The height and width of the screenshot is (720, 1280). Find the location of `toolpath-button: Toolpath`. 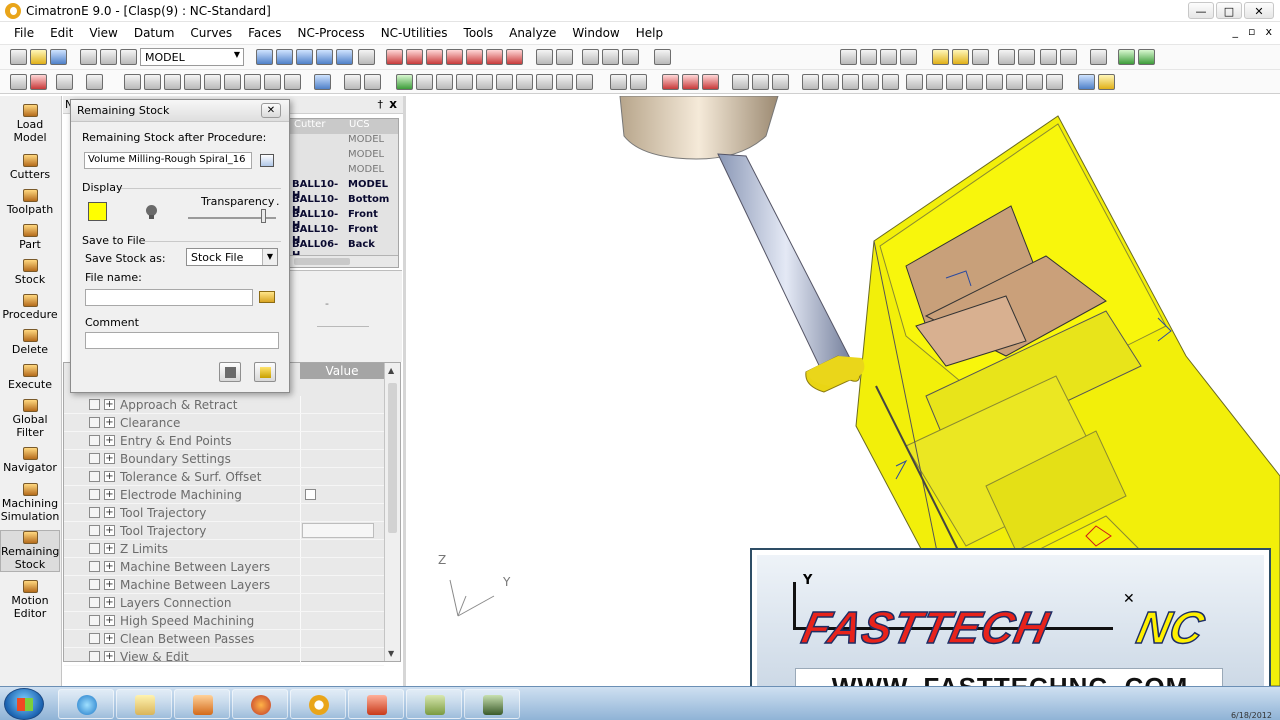

toolpath-button: Toolpath is located at coordinates (30, 202).